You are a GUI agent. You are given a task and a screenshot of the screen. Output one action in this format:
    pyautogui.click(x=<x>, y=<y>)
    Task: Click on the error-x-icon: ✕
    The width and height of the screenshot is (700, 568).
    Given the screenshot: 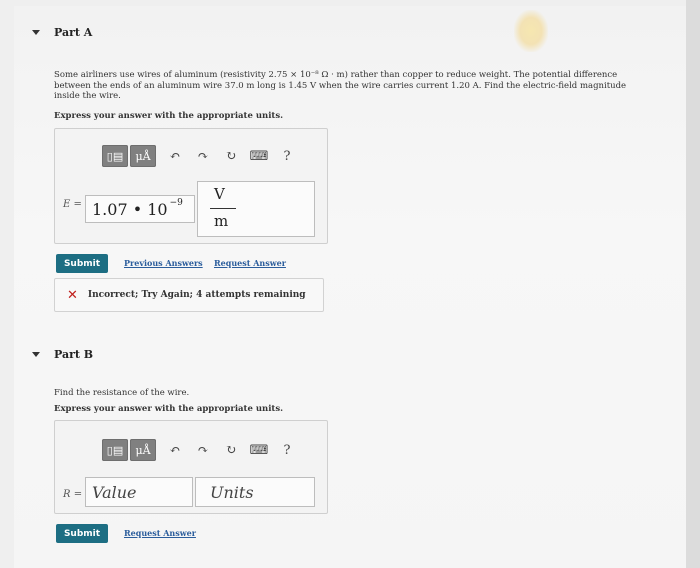 What is the action you would take?
    pyautogui.click(x=72, y=295)
    